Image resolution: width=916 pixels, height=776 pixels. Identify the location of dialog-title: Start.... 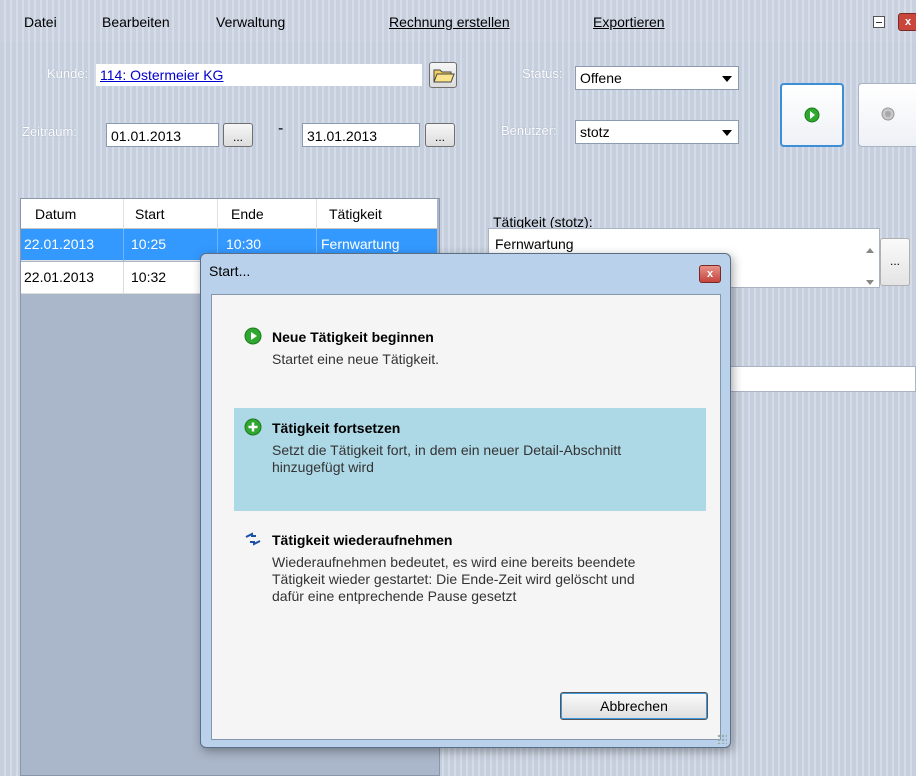
(230, 271).